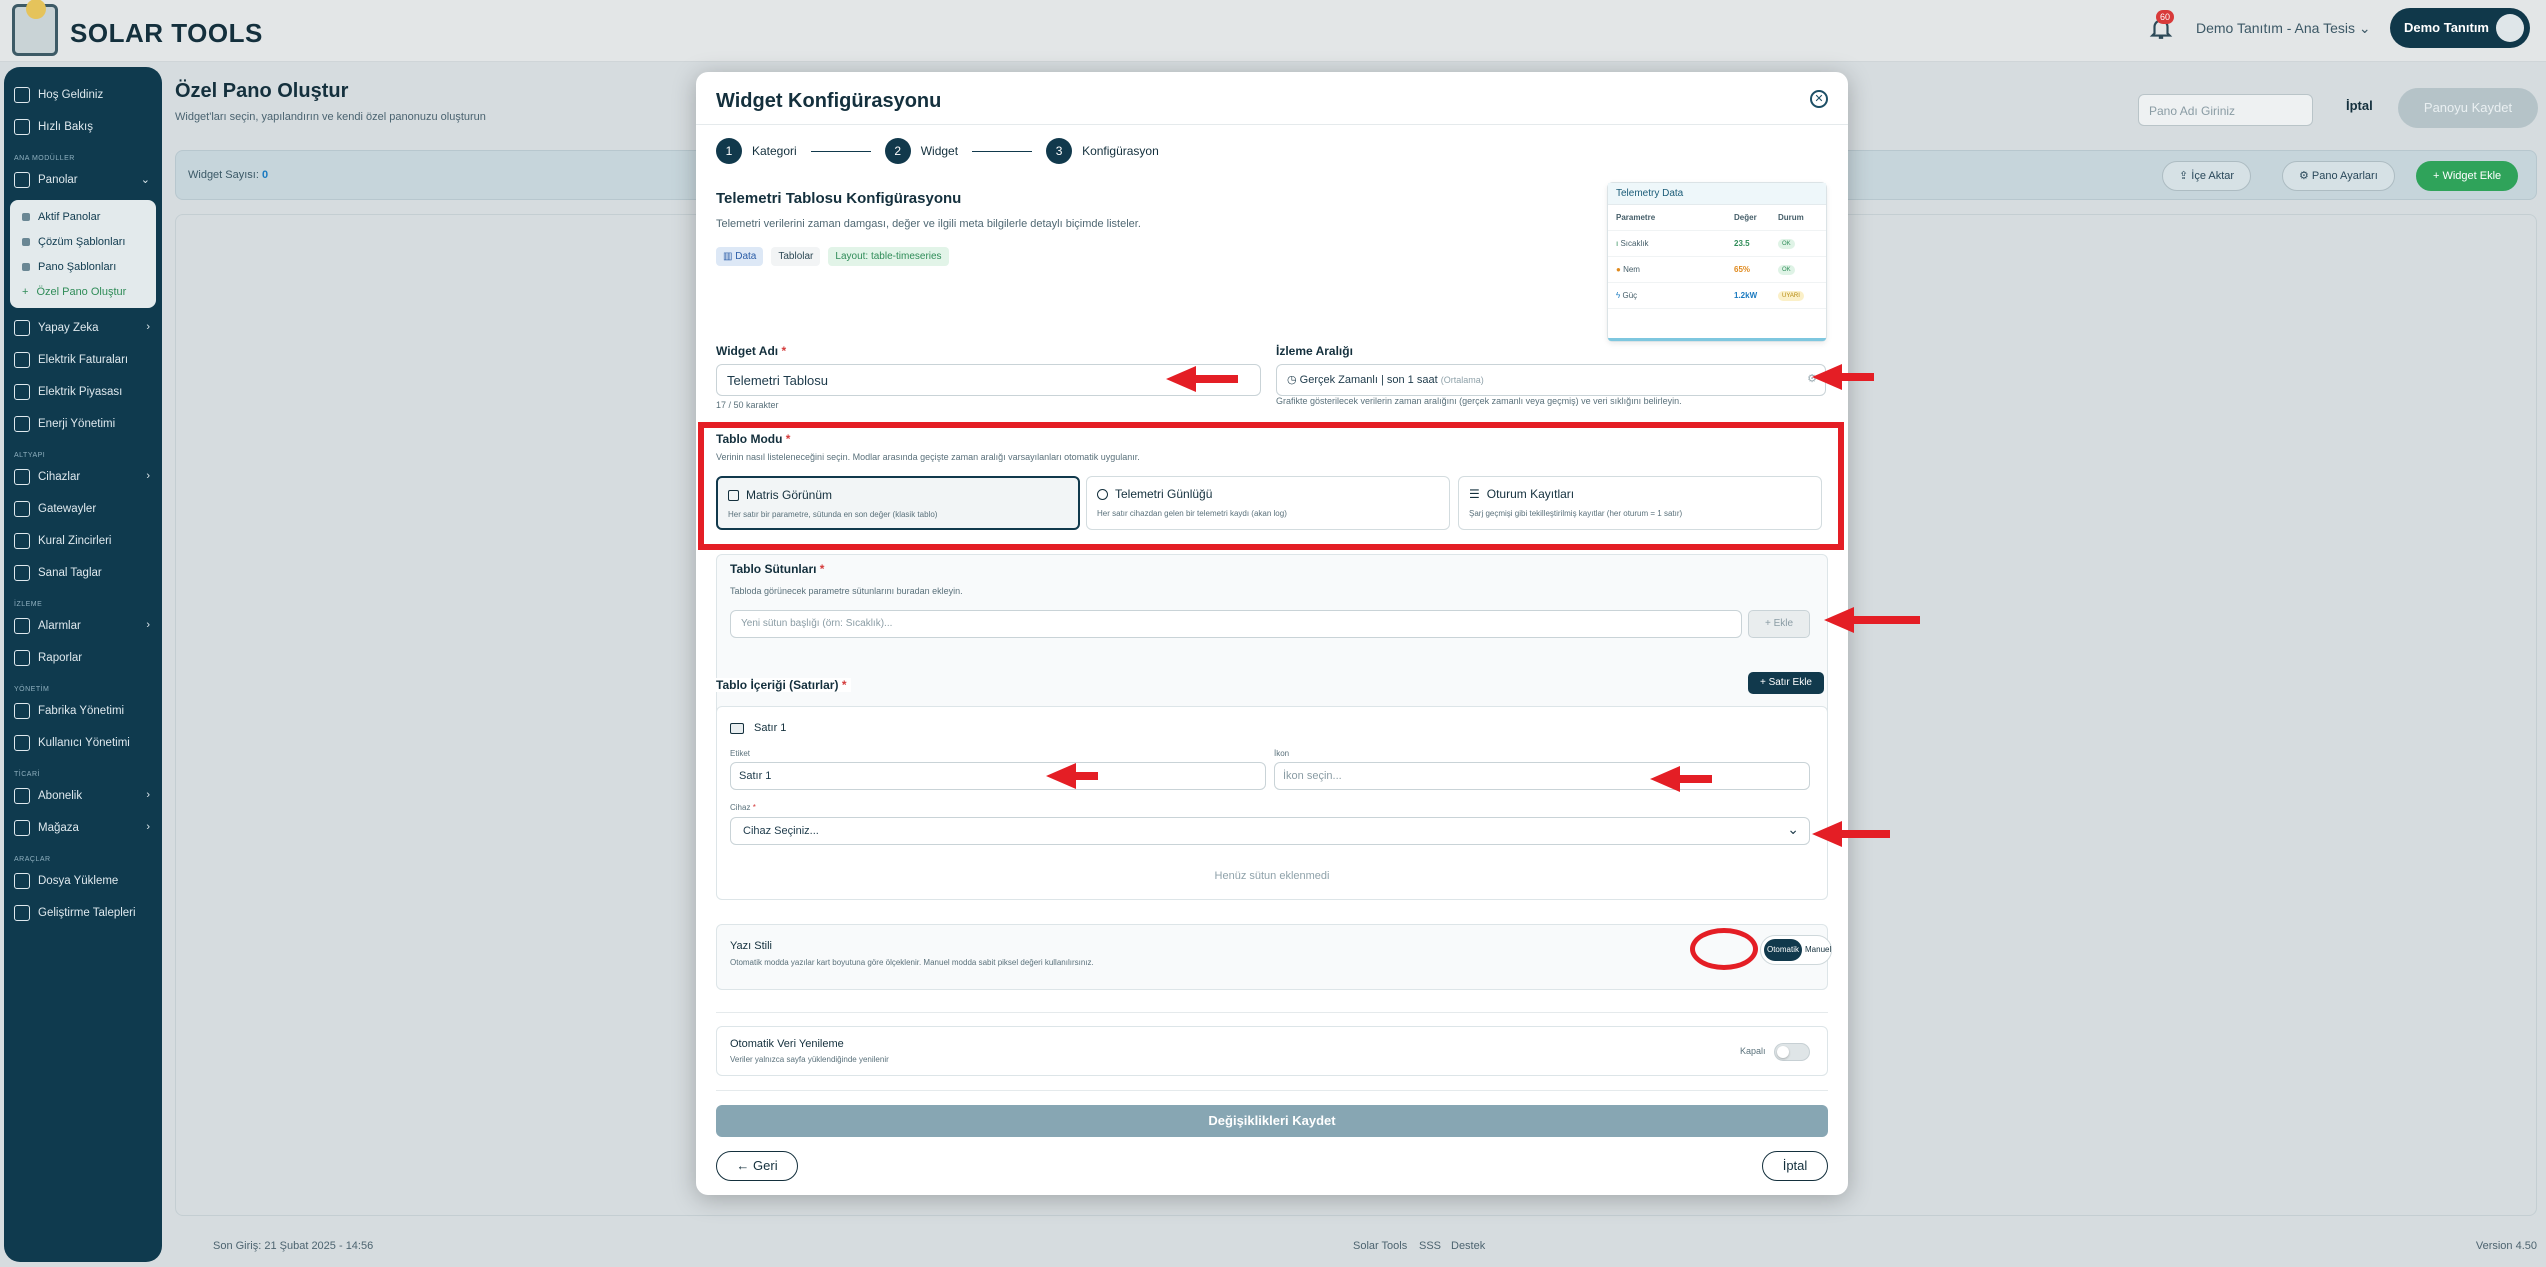 The height and width of the screenshot is (1267, 2546). What do you see at coordinates (1120, 151) in the screenshot?
I see `step-label: Konfigürasyon` at bounding box center [1120, 151].